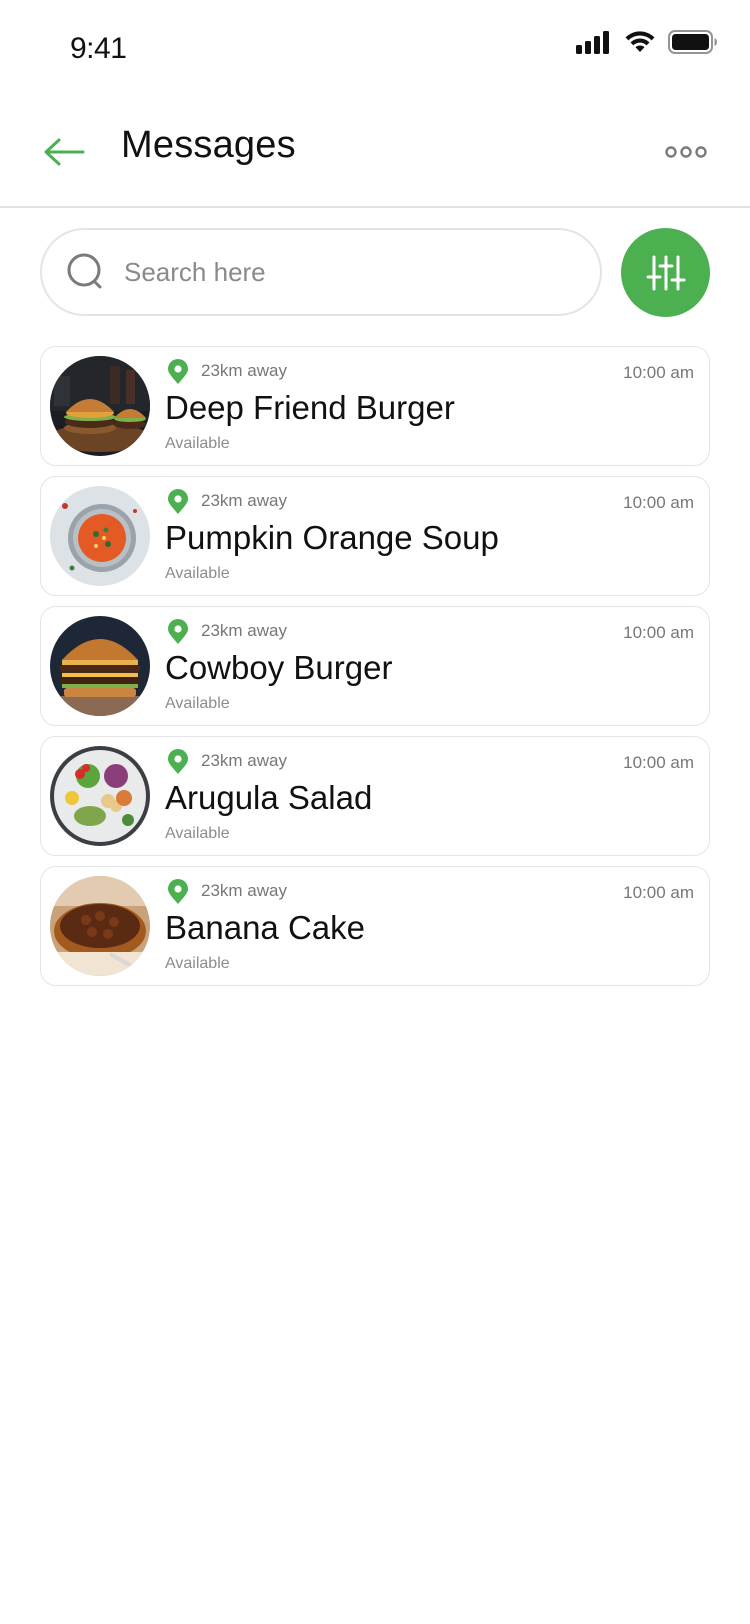 This screenshot has height=1624, width=750. I want to click on sliders-icon, so click(665, 272).